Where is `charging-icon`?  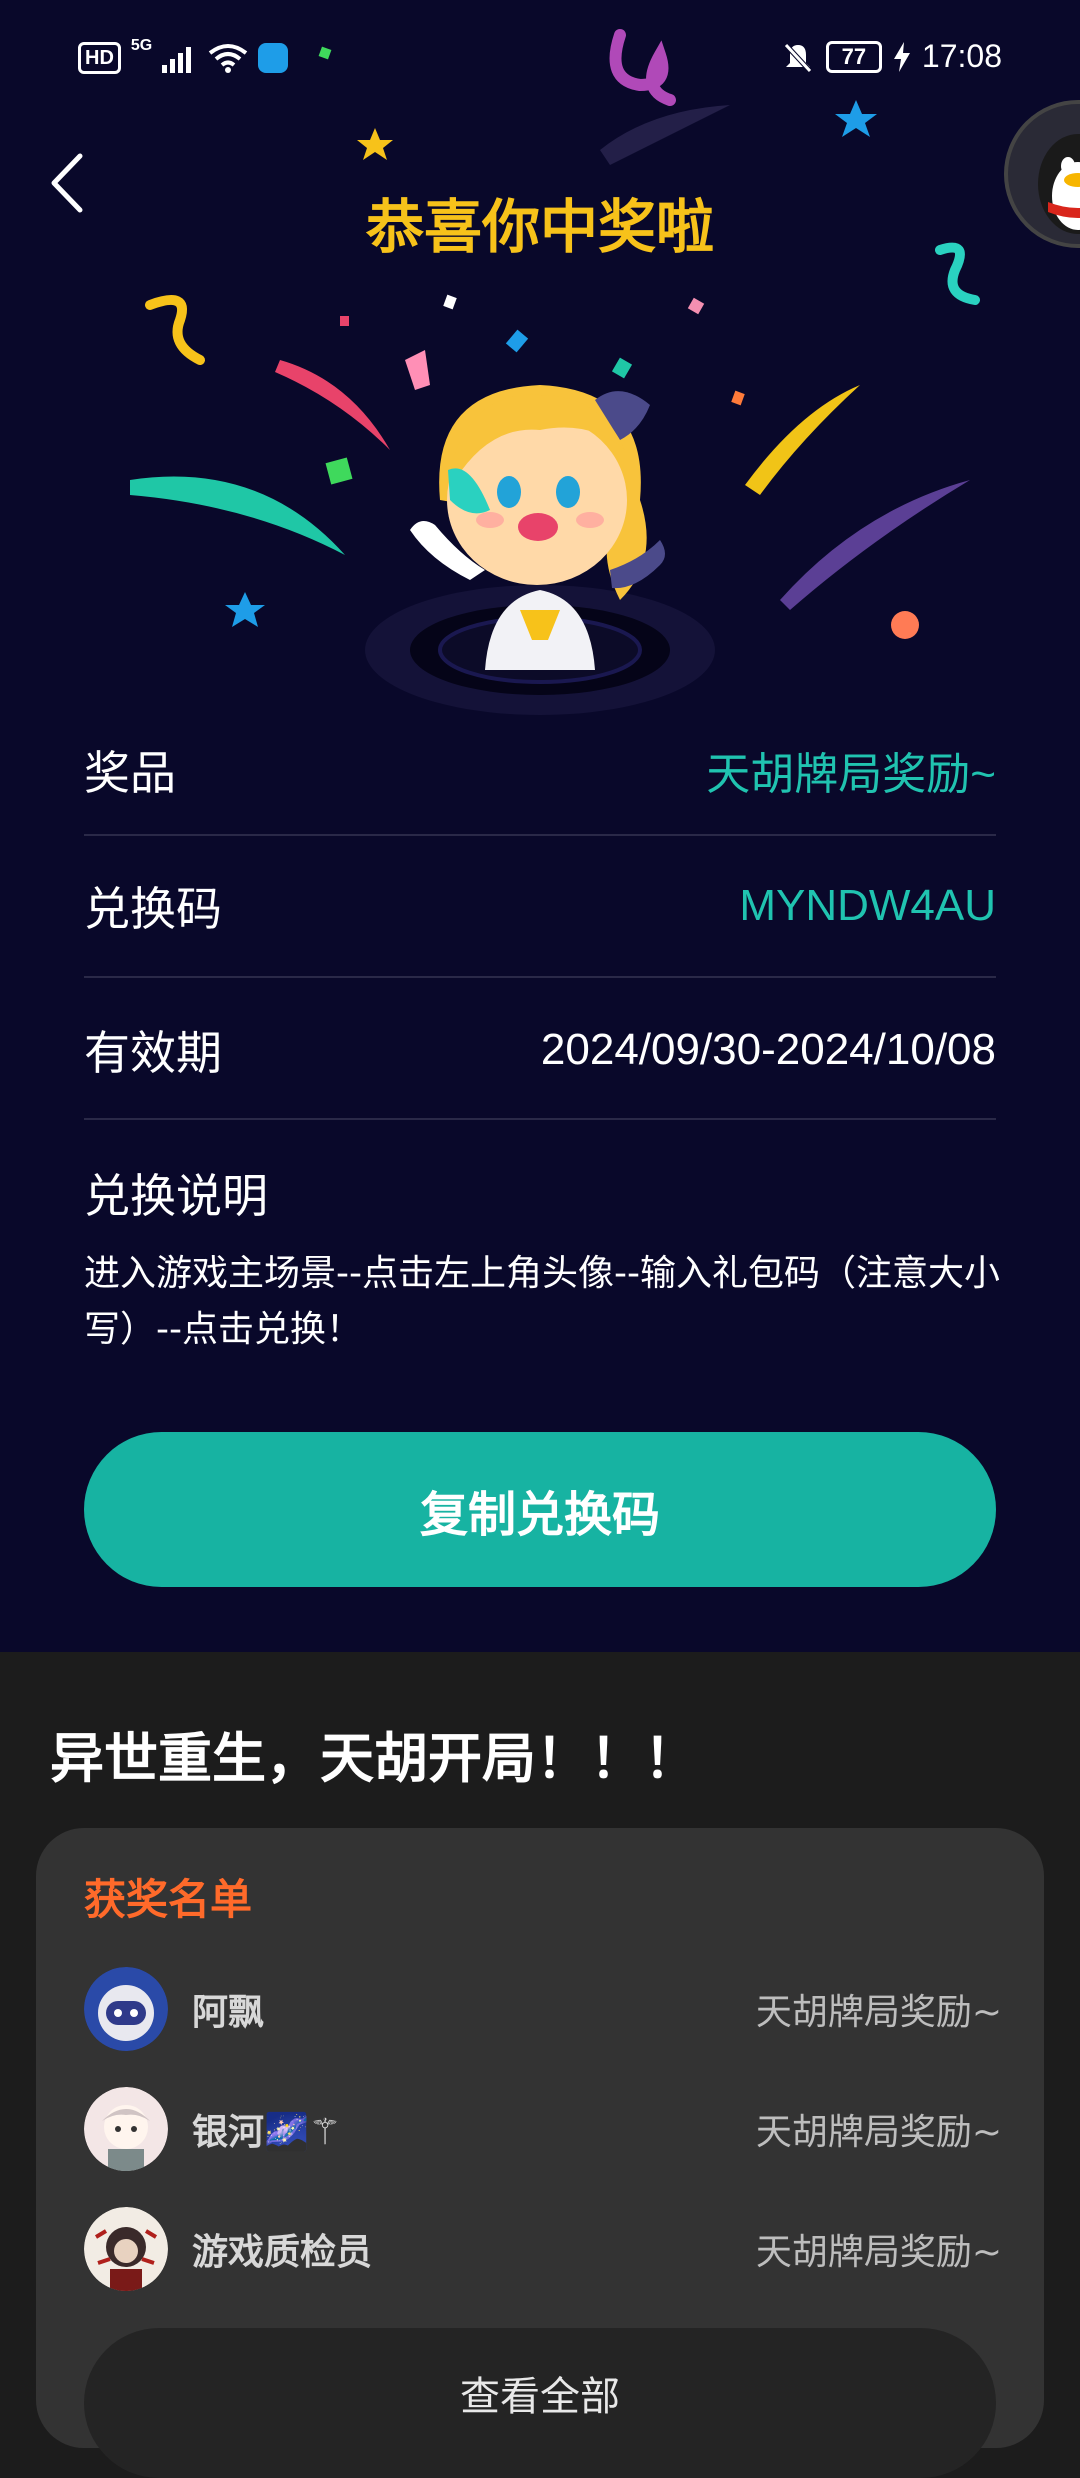
charging-icon is located at coordinates (901, 56).